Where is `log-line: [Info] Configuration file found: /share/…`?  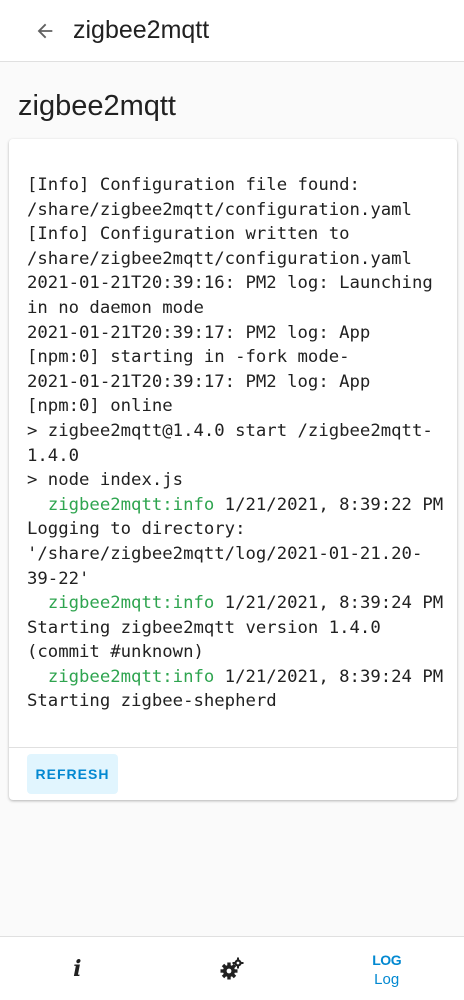
log-line: [Info] Configuration file found: /share/… is located at coordinates (237, 197).